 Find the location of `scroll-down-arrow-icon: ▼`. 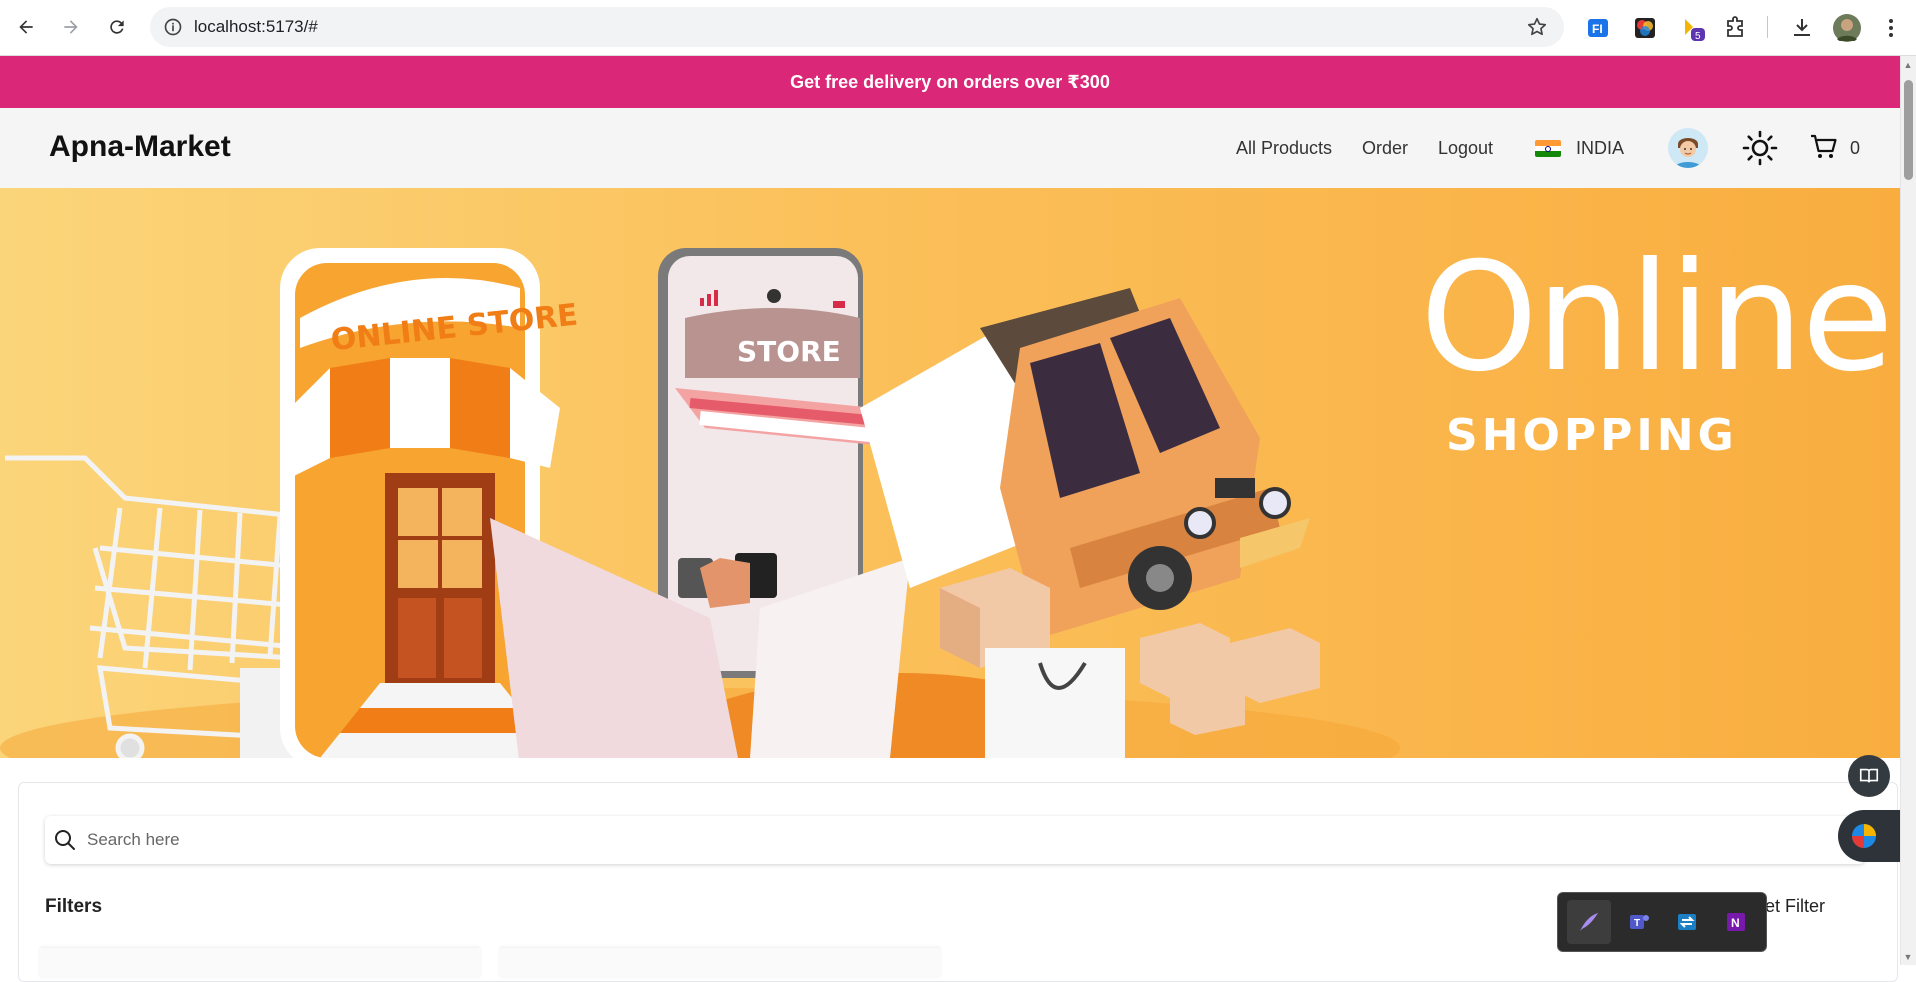

scroll-down-arrow-icon: ▼ is located at coordinates (1908, 957).